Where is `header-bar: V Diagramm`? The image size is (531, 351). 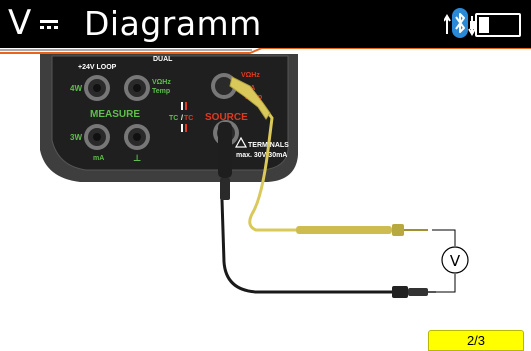 header-bar: V Diagramm is located at coordinates (265, 24).